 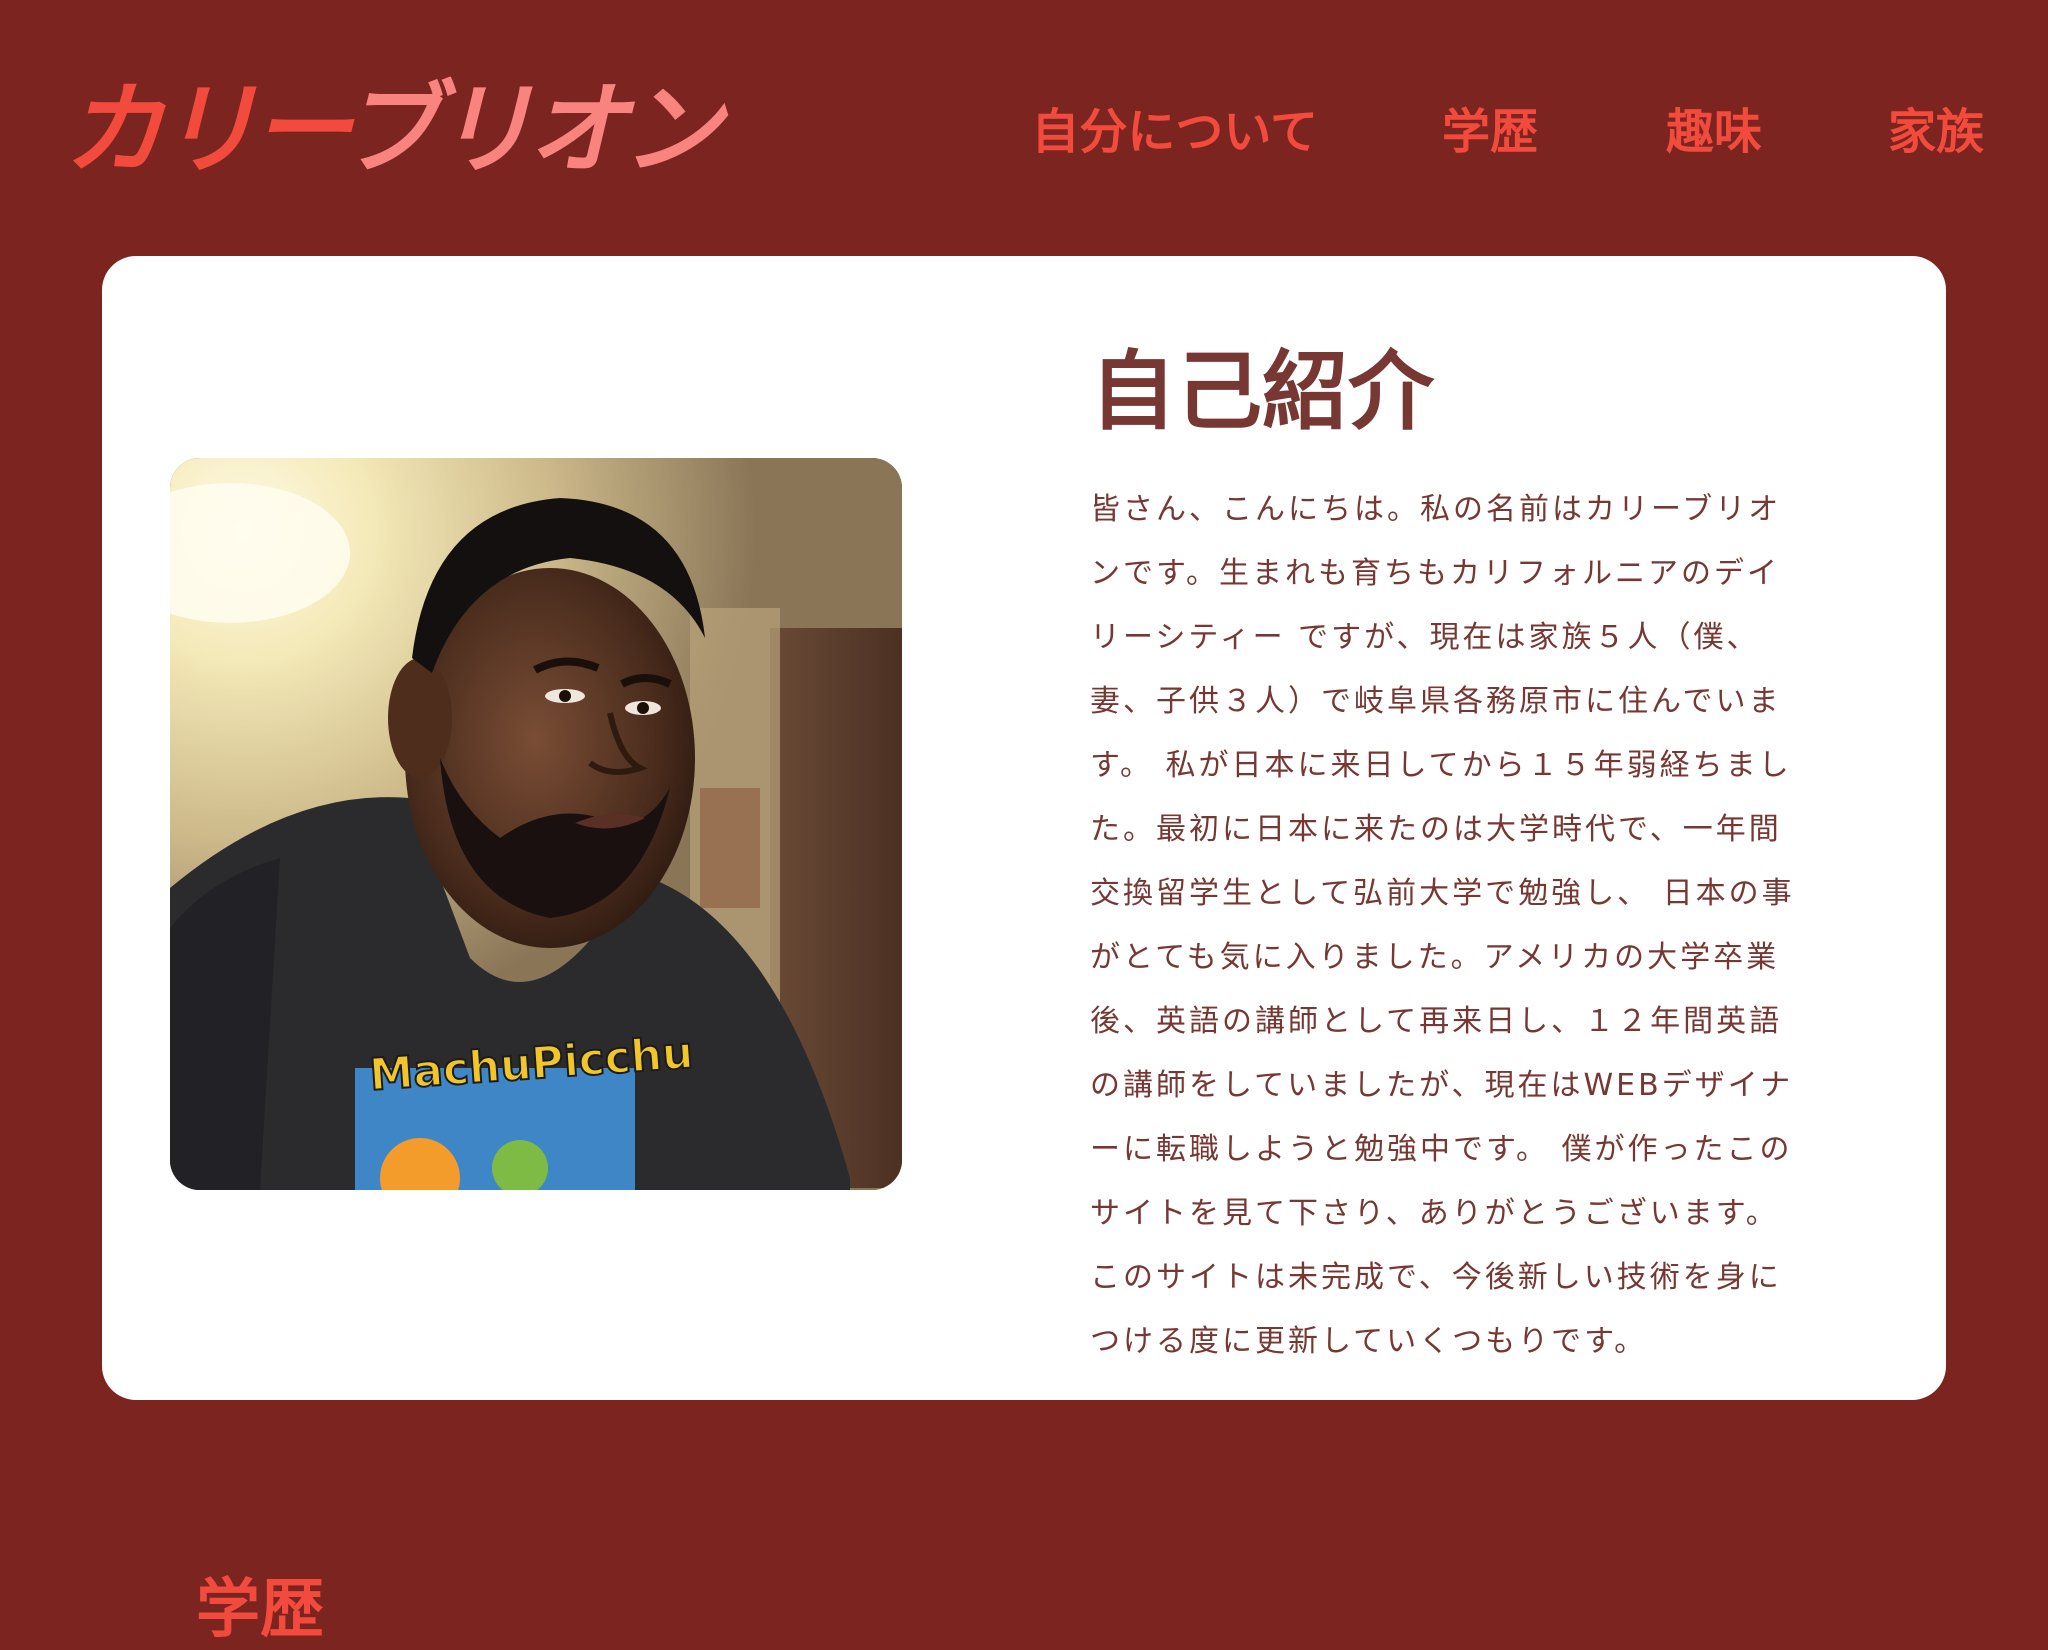 I want to click on logo-first-name: カリー, so click(x=205, y=129).